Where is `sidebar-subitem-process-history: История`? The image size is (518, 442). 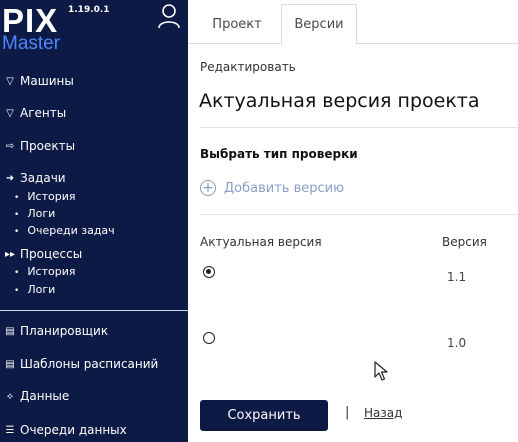 sidebar-subitem-process-history: История is located at coordinates (44, 271).